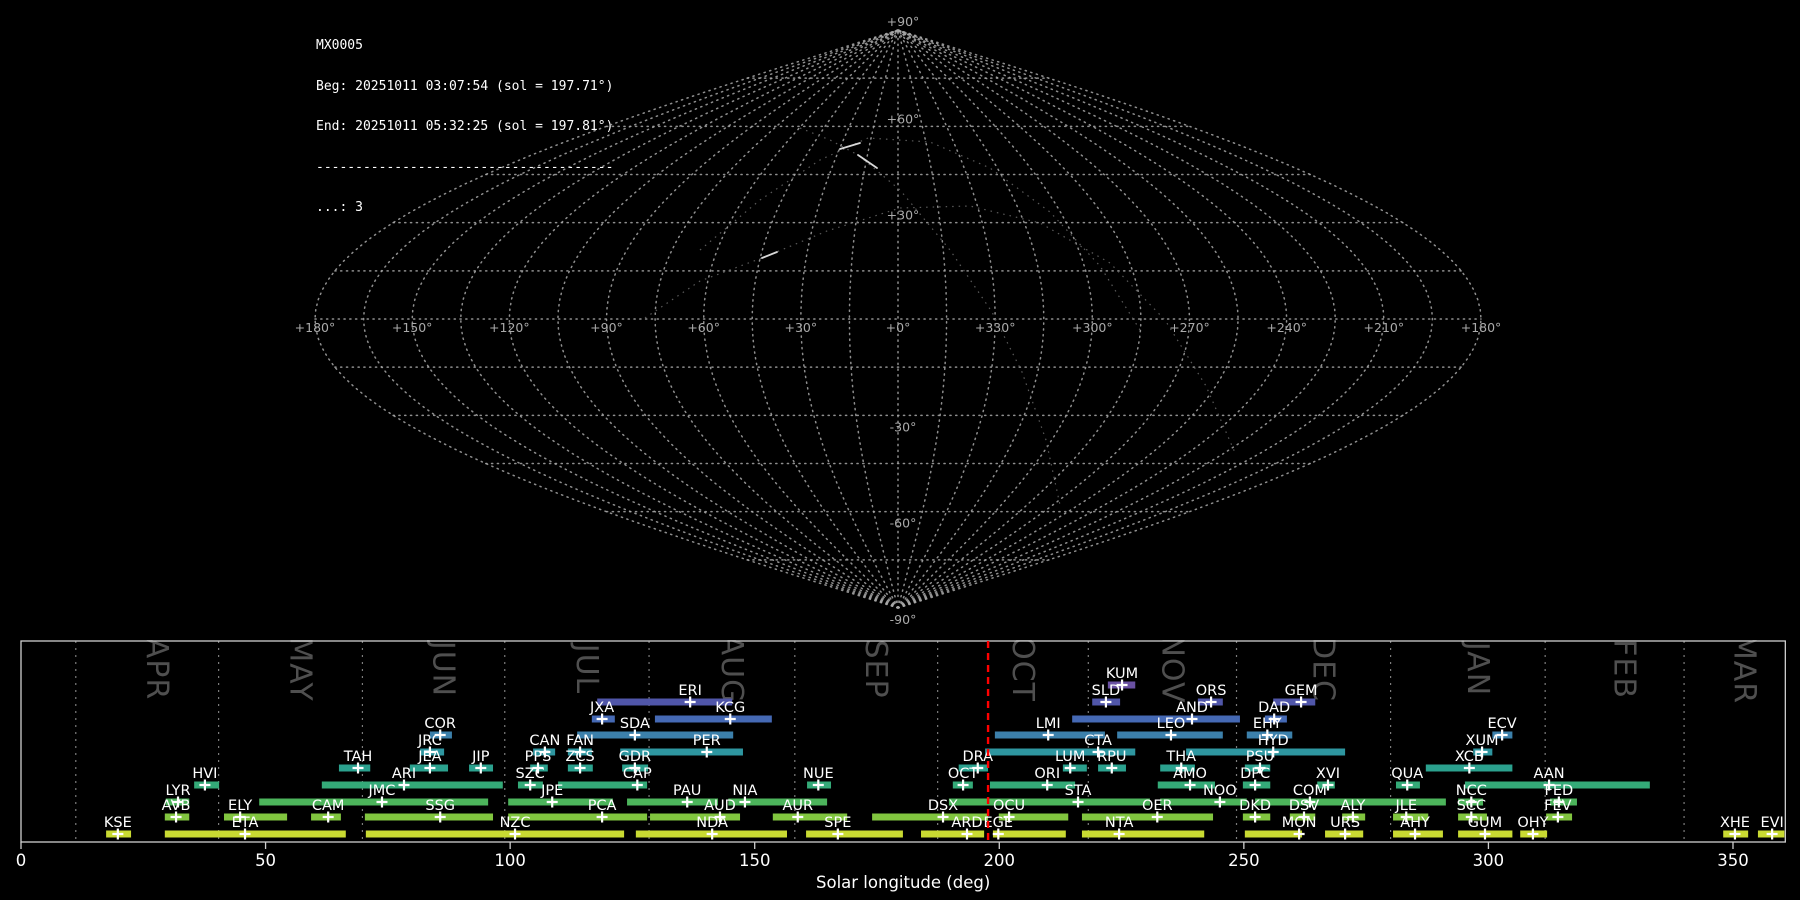  What do you see at coordinates (1022, 671) in the screenshot?
I see `month-label: OCT` at bounding box center [1022, 671].